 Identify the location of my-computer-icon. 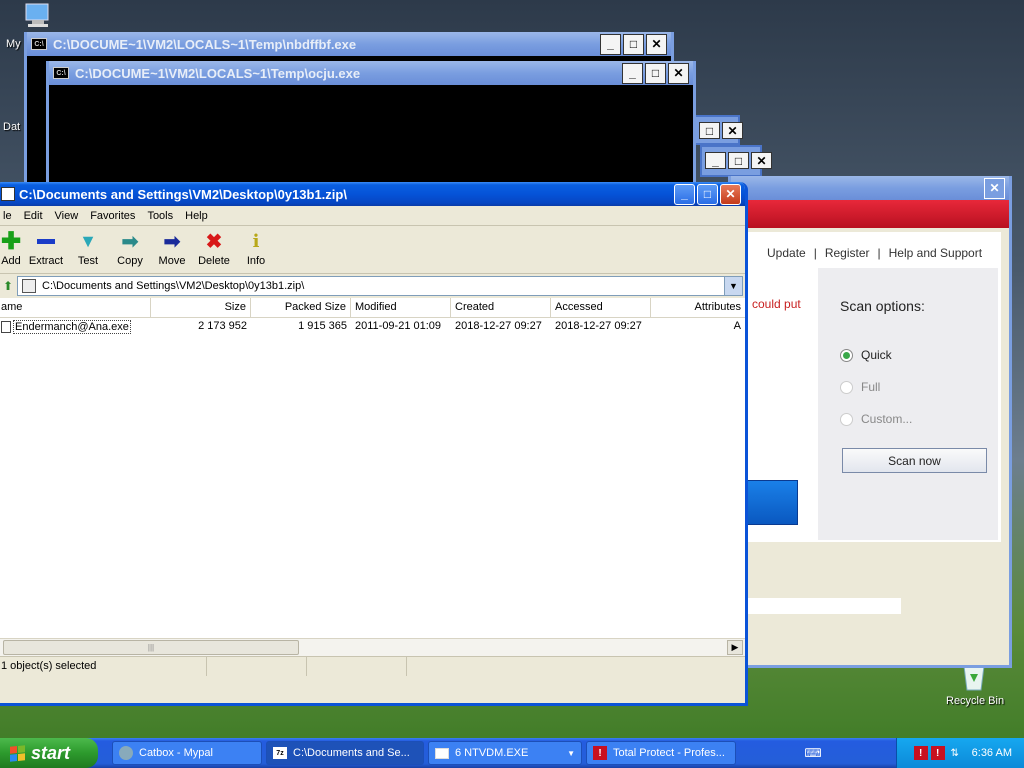
(38, 16).